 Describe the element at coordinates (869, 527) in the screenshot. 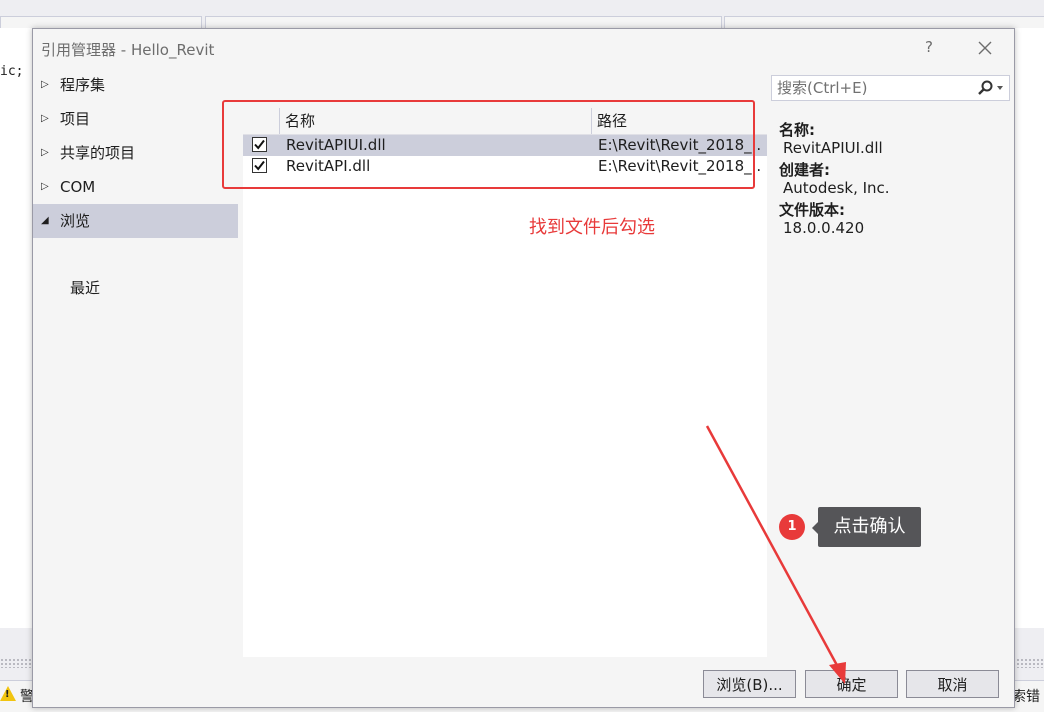

I see `step-tooltip: 点击确认` at that location.